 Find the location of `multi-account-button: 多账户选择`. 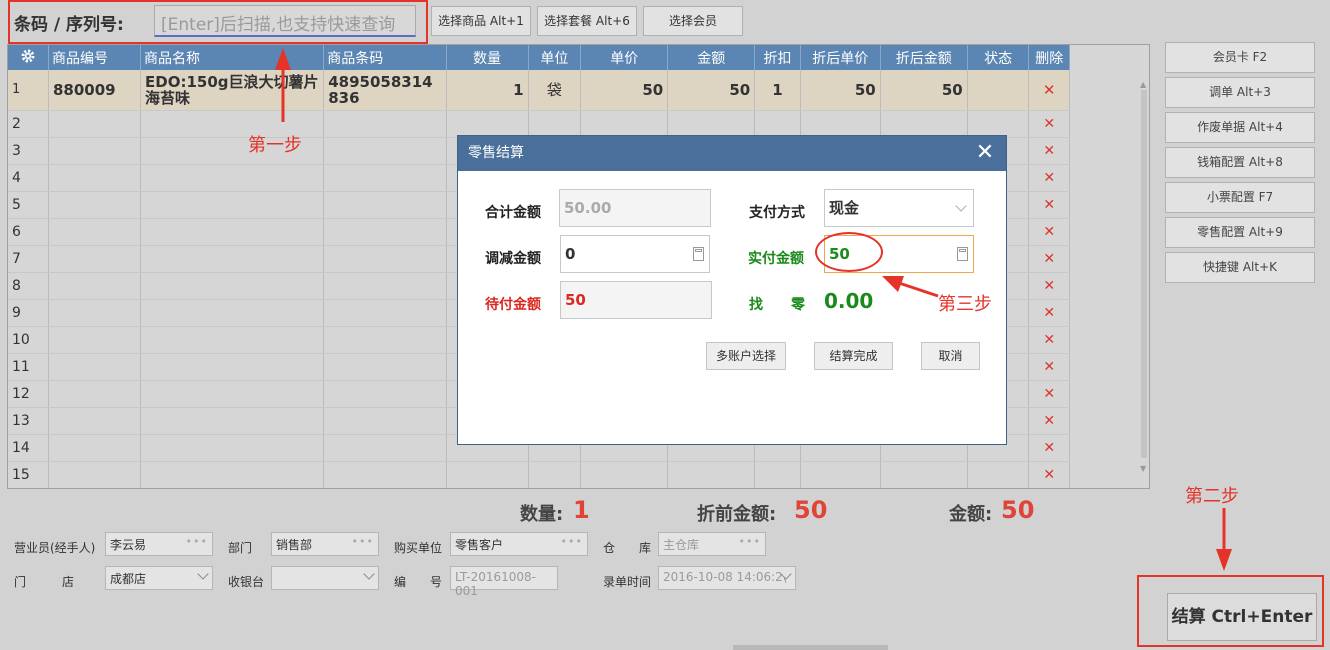

multi-account-button: 多账户选择 is located at coordinates (746, 356).